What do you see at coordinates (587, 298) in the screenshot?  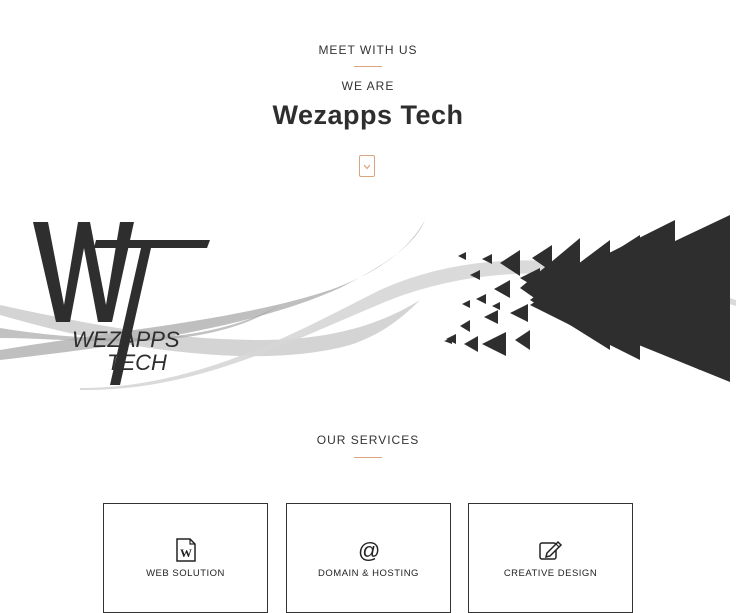 I see `triangle-graphic` at bounding box center [587, 298].